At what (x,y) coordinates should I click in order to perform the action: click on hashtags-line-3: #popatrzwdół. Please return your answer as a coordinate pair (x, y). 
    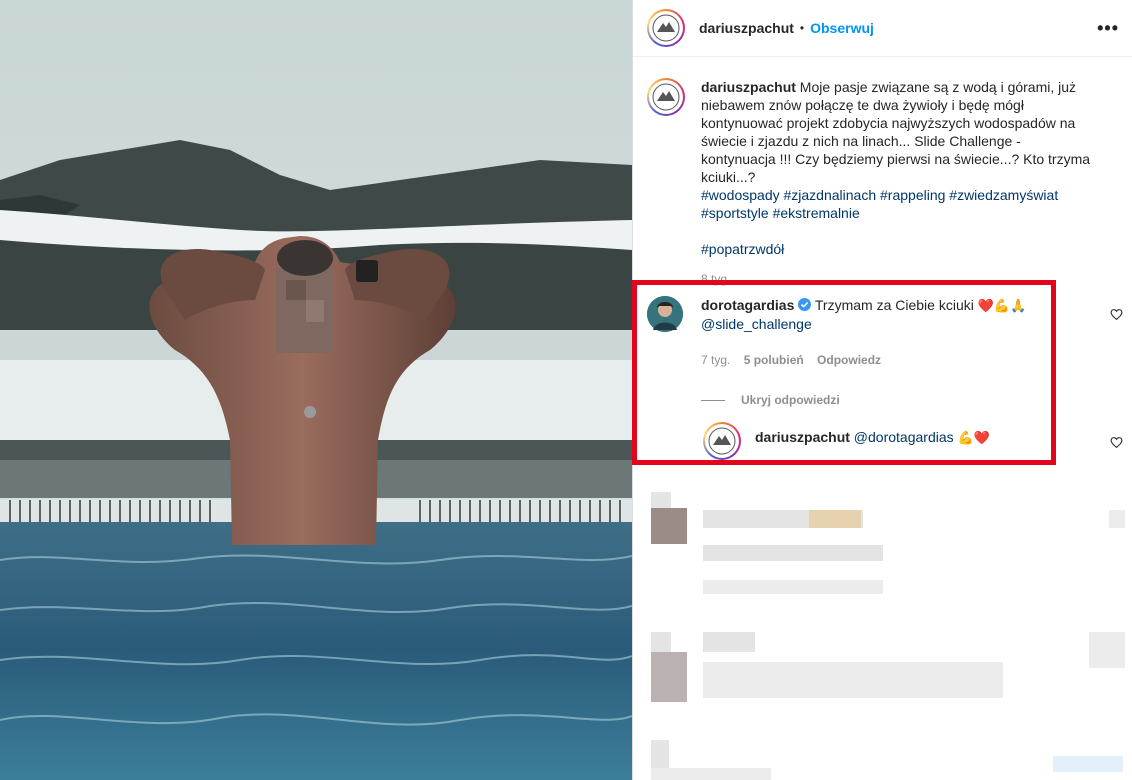
    Looking at the image, I should click on (742, 249).